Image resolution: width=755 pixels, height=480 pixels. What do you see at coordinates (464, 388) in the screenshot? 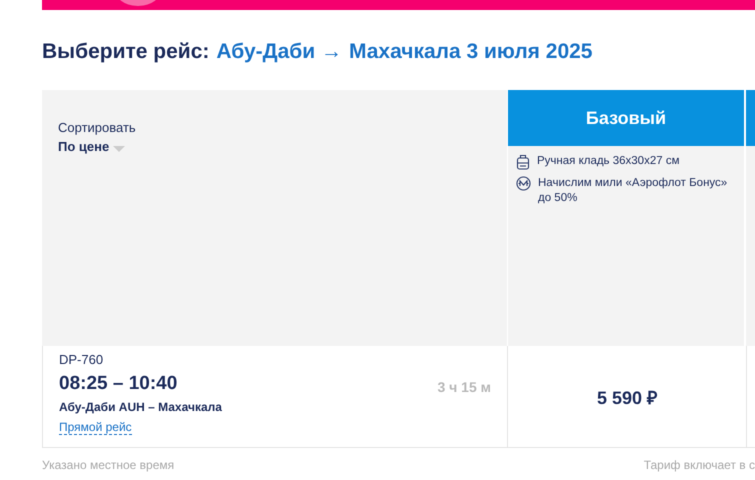
I see `flight-duration: 3 ч 15 м` at bounding box center [464, 388].